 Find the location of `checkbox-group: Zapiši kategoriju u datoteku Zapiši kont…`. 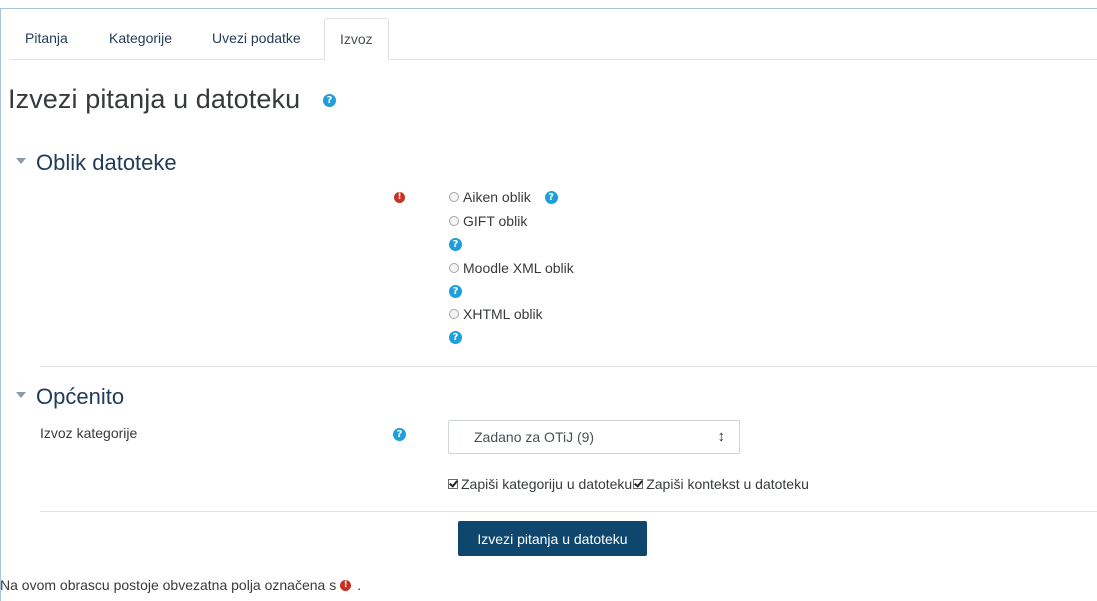

checkbox-group: Zapiši kategoriju u datoteku Zapiši kont… is located at coordinates (628, 484).